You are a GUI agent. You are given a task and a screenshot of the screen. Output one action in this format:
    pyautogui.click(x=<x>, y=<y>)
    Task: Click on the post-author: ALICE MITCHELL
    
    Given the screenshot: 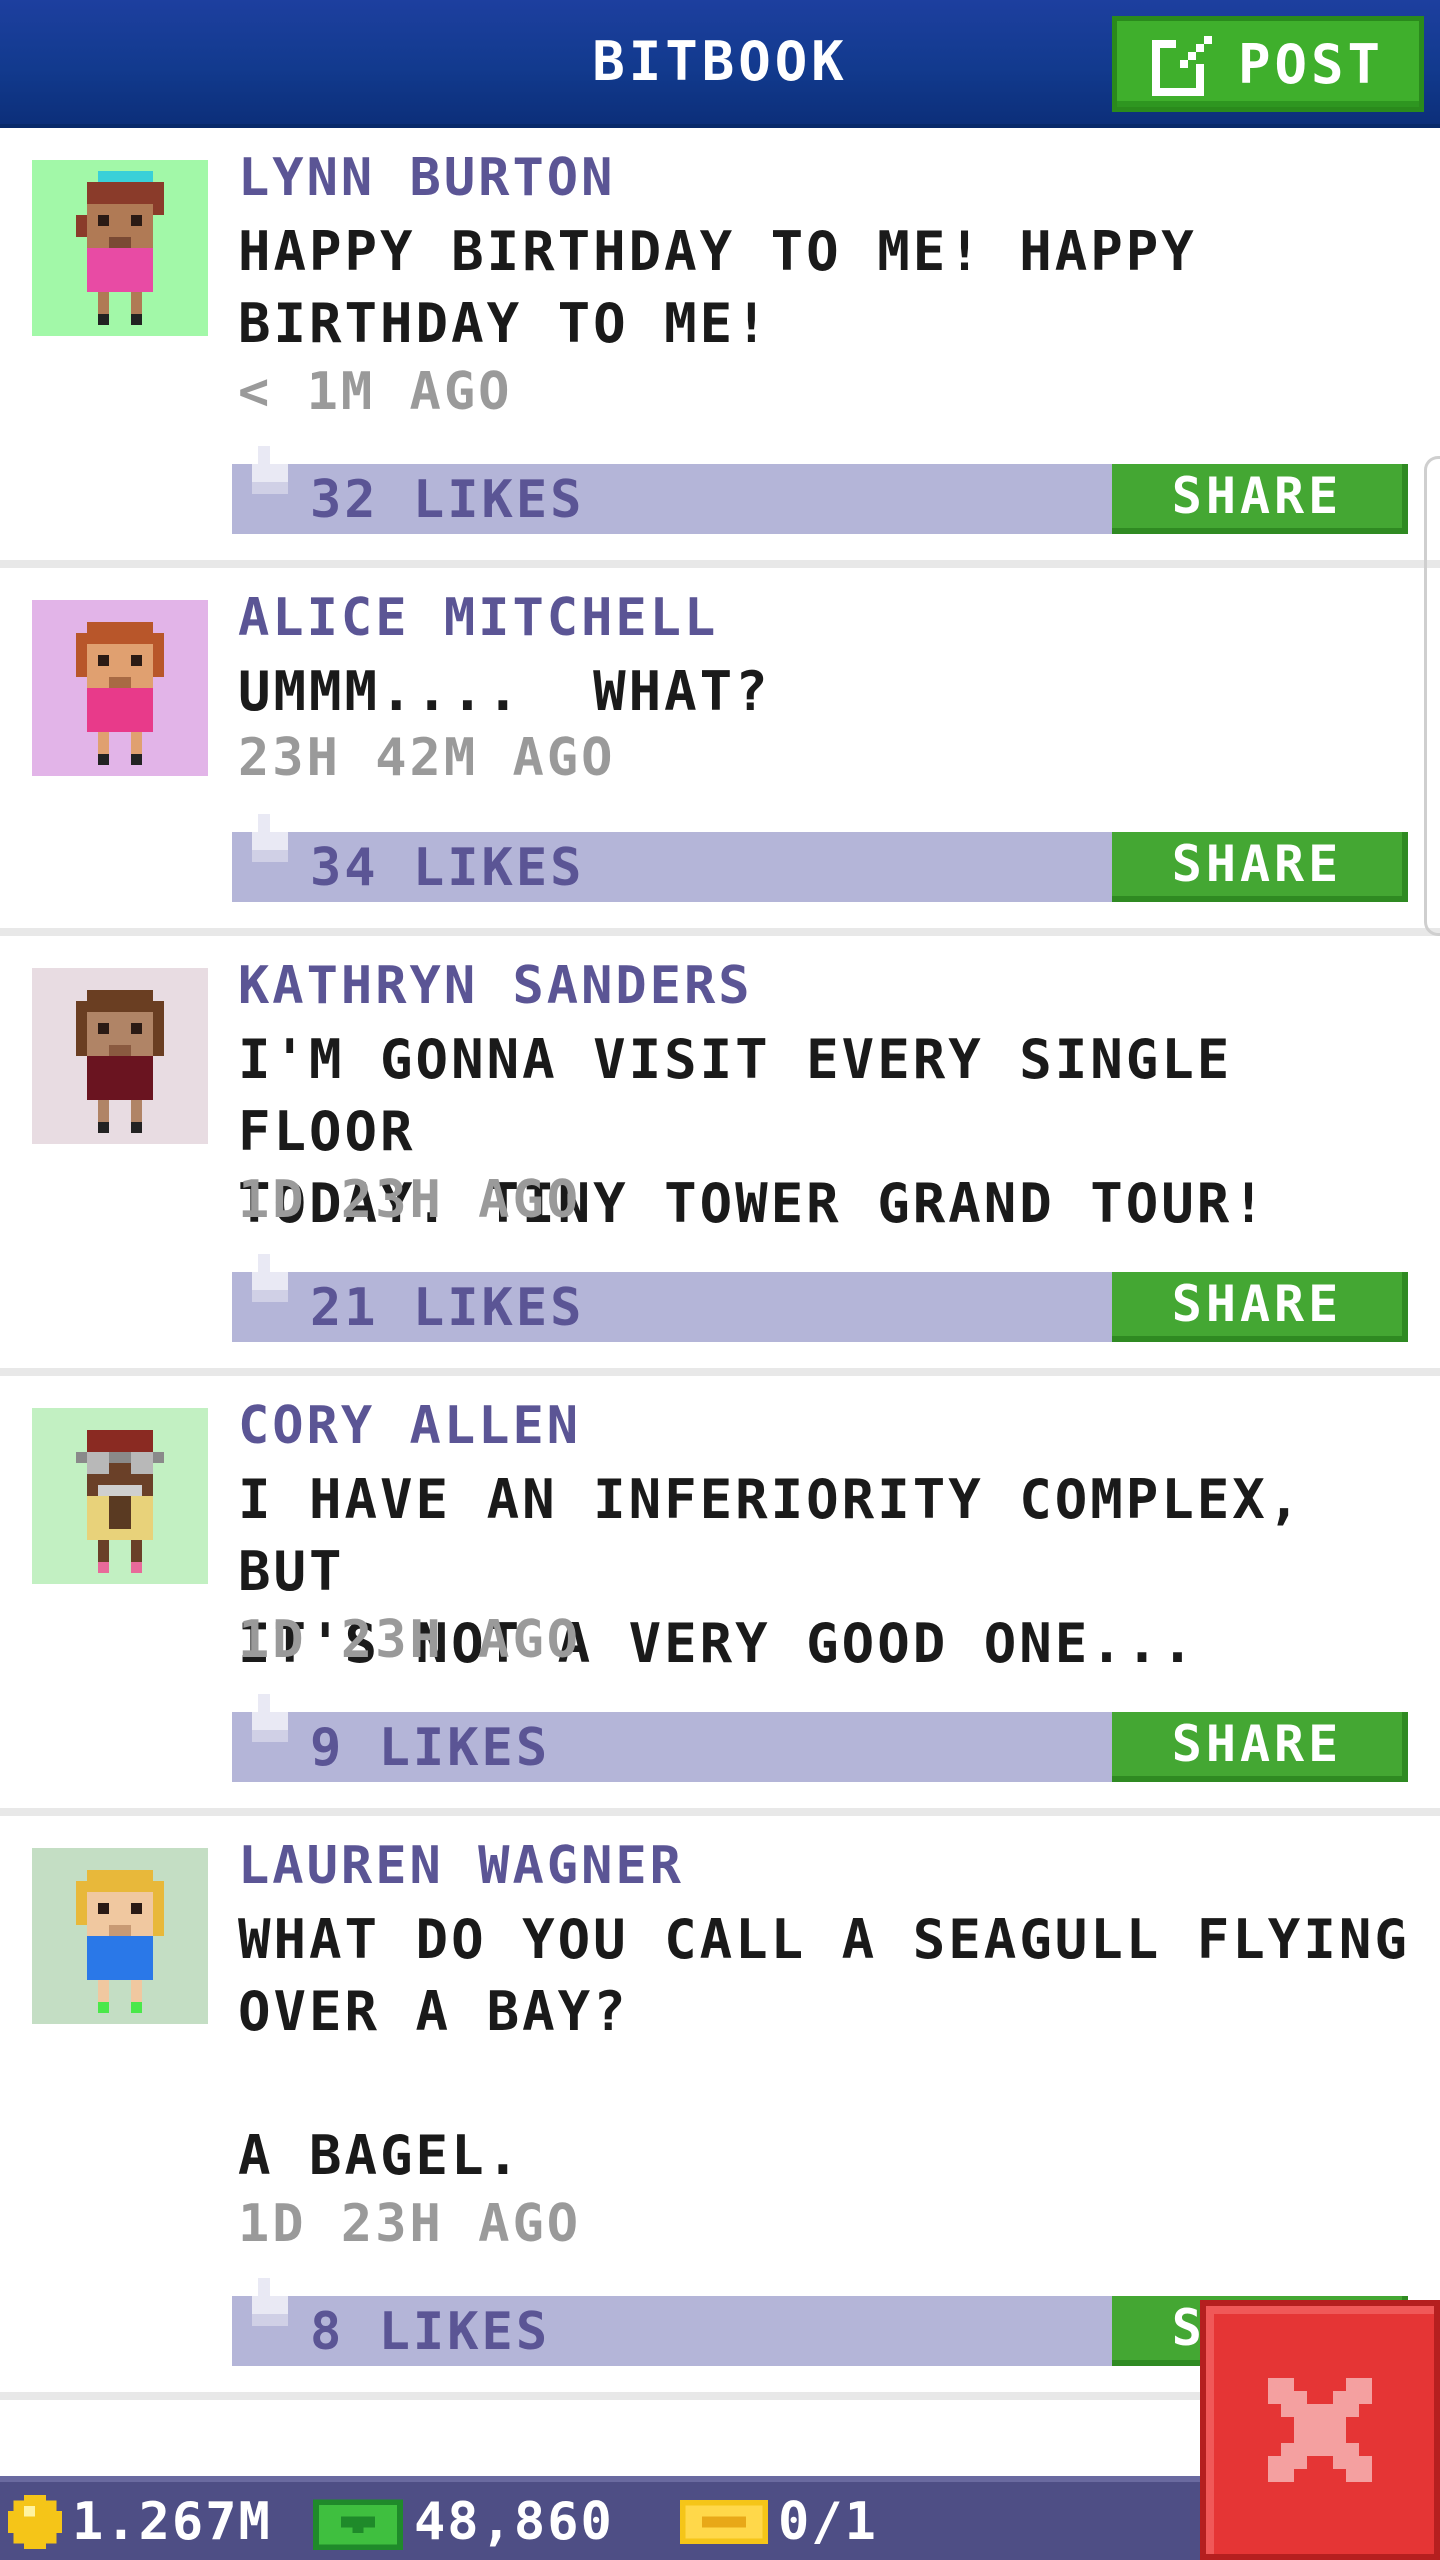 What is the action you would take?
    pyautogui.click(x=478, y=618)
    